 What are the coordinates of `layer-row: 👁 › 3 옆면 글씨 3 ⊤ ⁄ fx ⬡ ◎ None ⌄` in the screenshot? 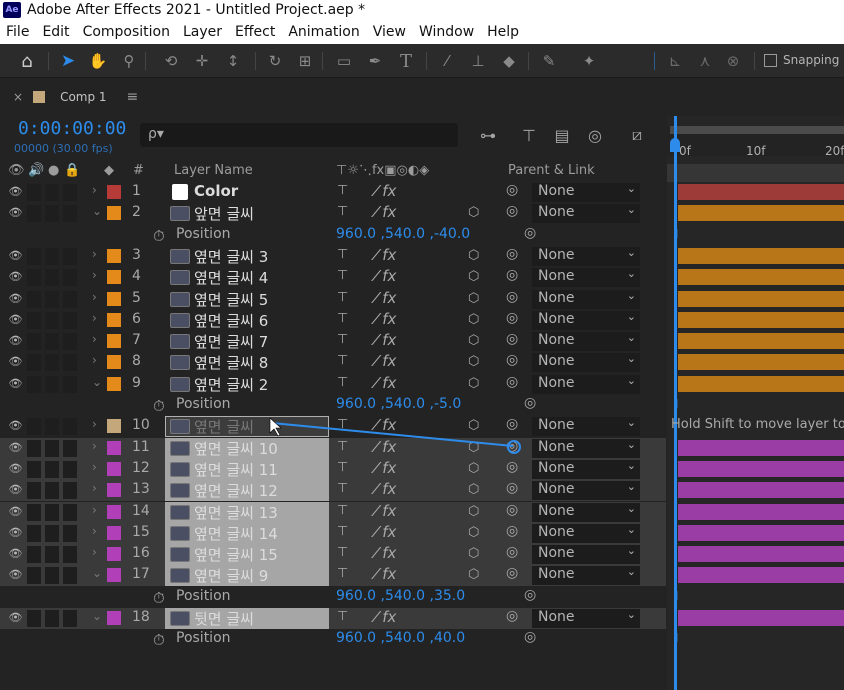 It's located at (333, 256).